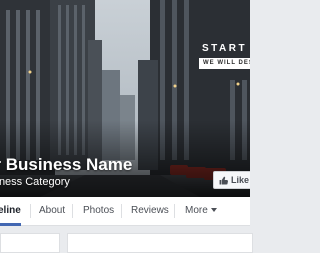 This screenshot has width=320, height=253. Describe the element at coordinates (223, 180) in the screenshot. I see `thumbs-up-icon` at that location.